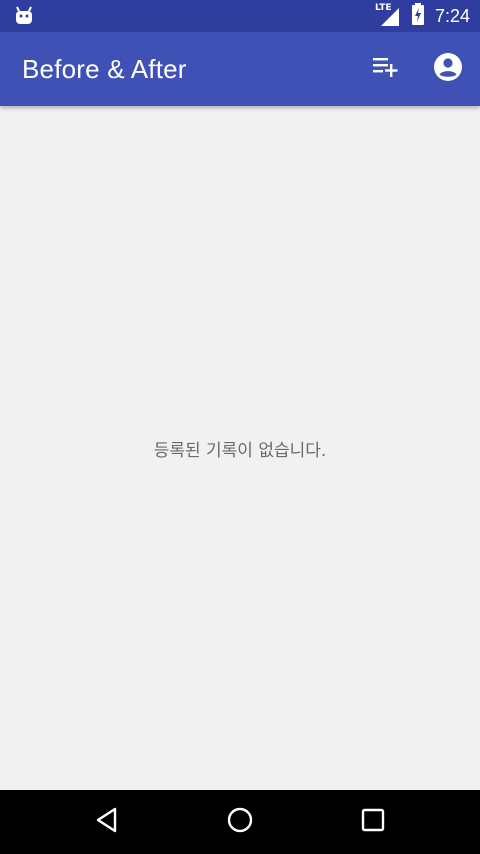 This screenshot has height=854, width=480. I want to click on back-icon, so click(107, 822).